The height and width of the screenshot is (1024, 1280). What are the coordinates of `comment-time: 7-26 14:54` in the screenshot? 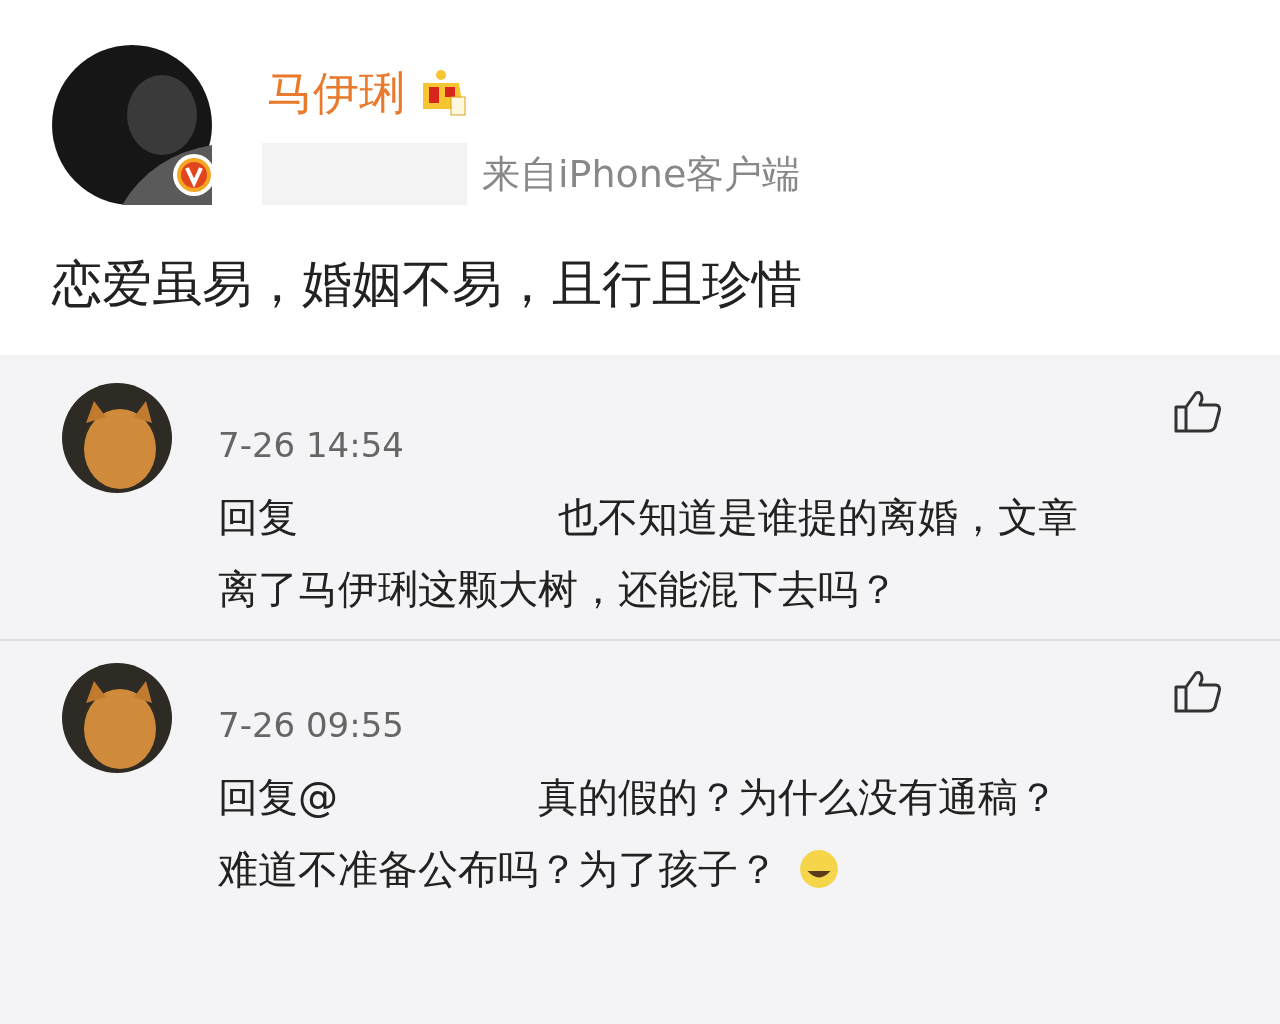 It's located at (311, 445).